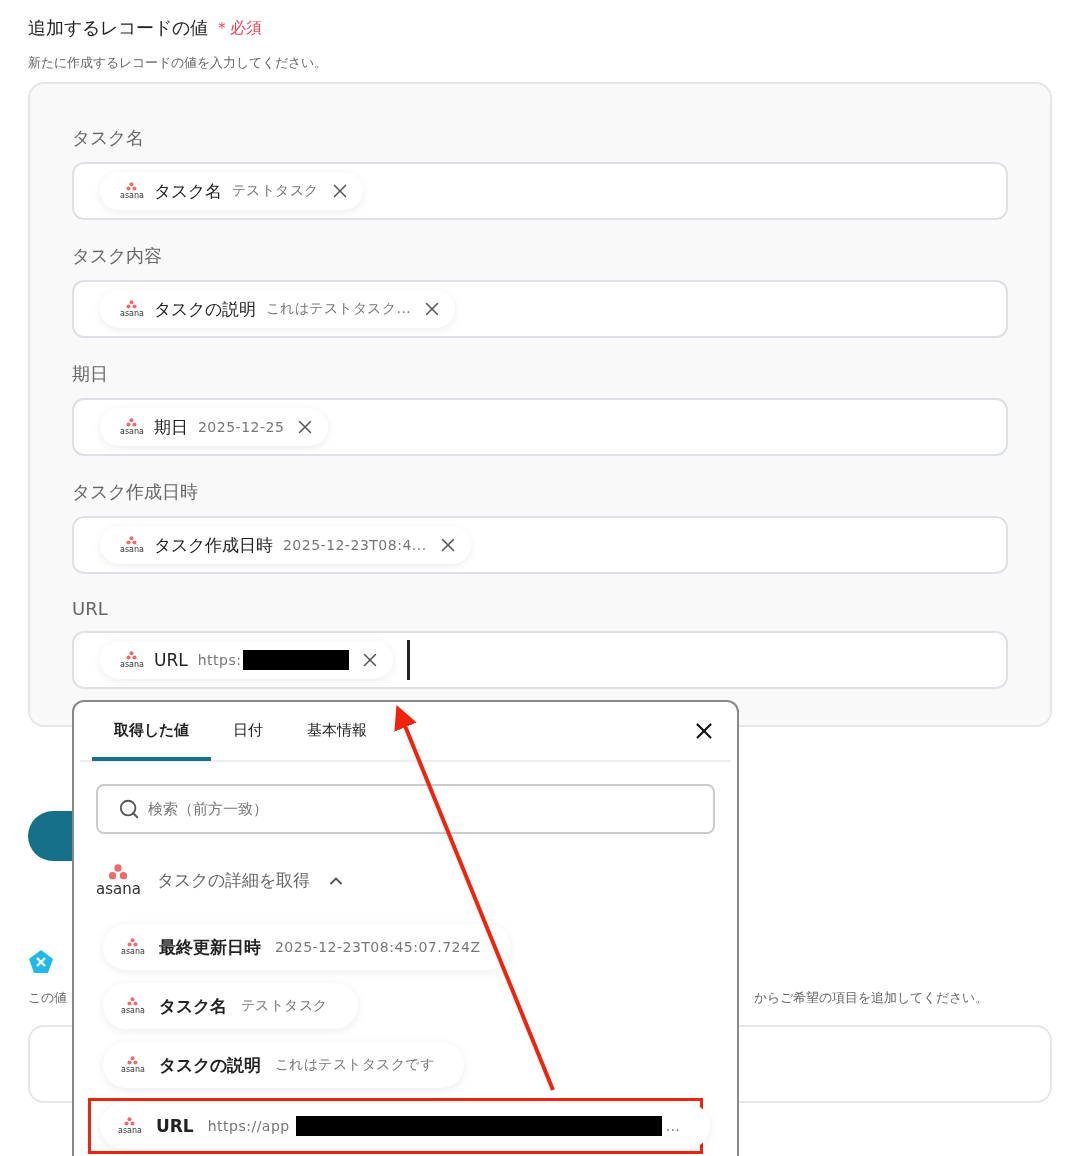 The width and height of the screenshot is (1080, 1156). What do you see at coordinates (219, 660) in the screenshot?
I see `chip-value: https:` at bounding box center [219, 660].